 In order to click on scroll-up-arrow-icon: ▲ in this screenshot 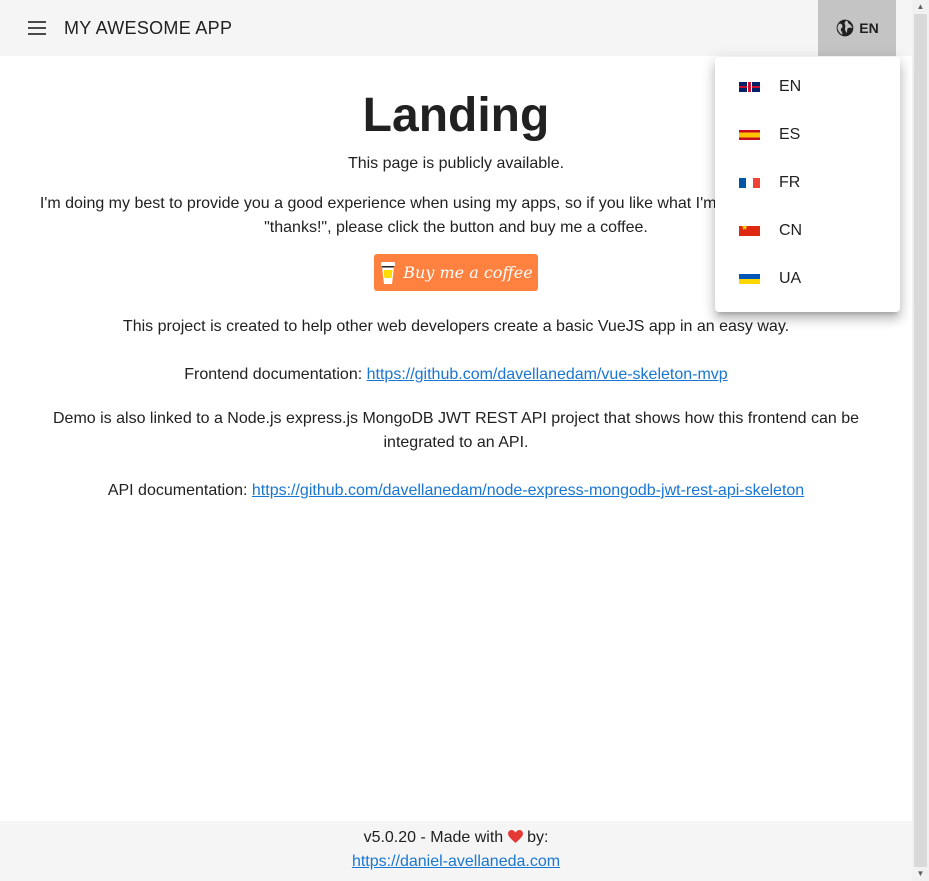, I will do `click(920, 7)`.